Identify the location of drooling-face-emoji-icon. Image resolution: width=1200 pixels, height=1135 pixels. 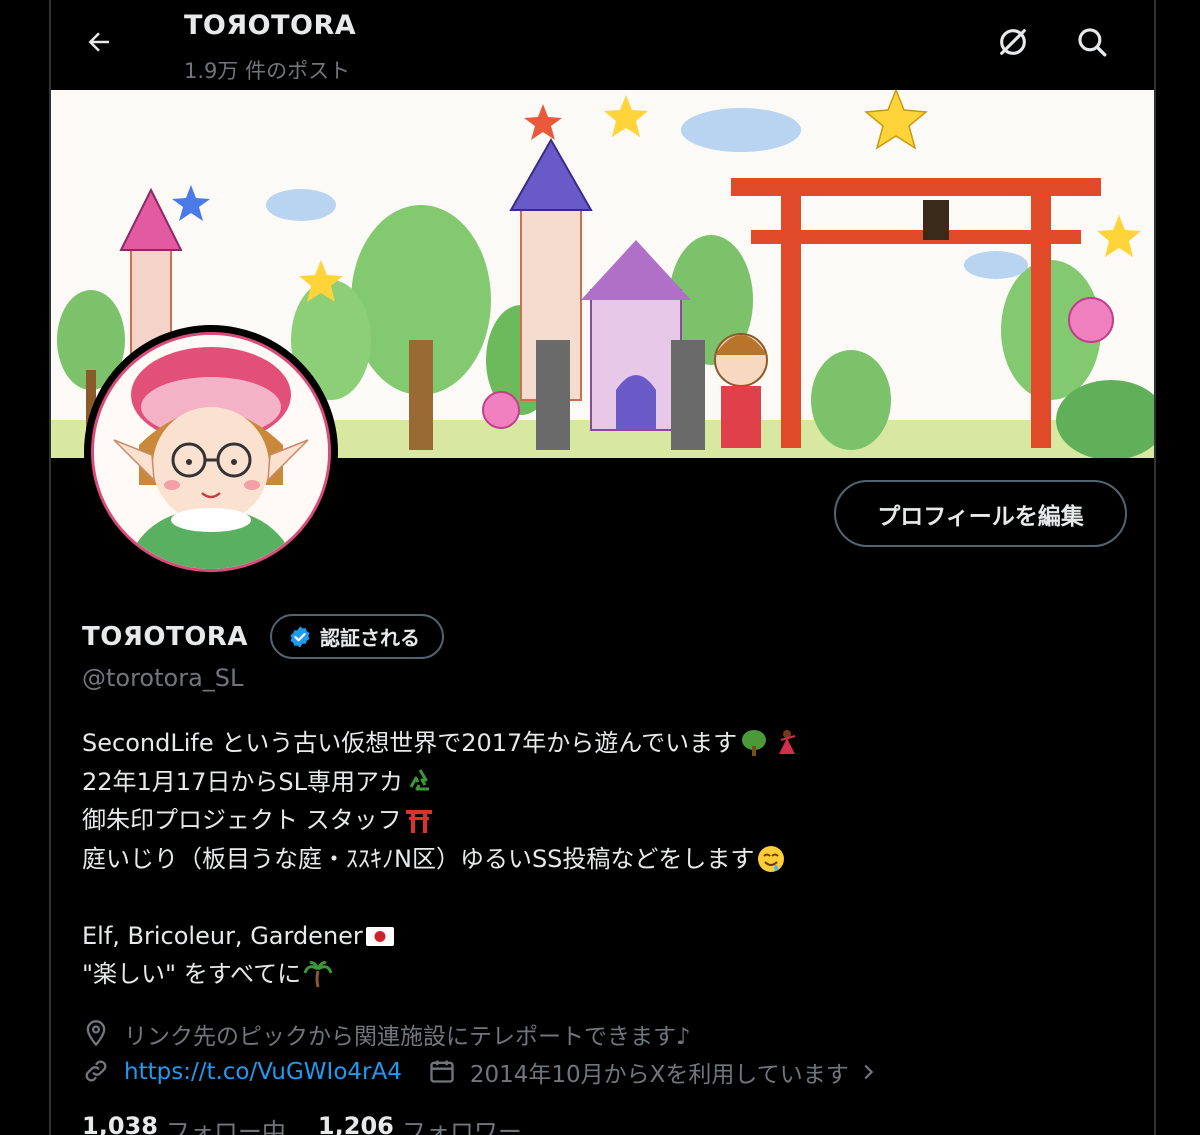
(771, 858).